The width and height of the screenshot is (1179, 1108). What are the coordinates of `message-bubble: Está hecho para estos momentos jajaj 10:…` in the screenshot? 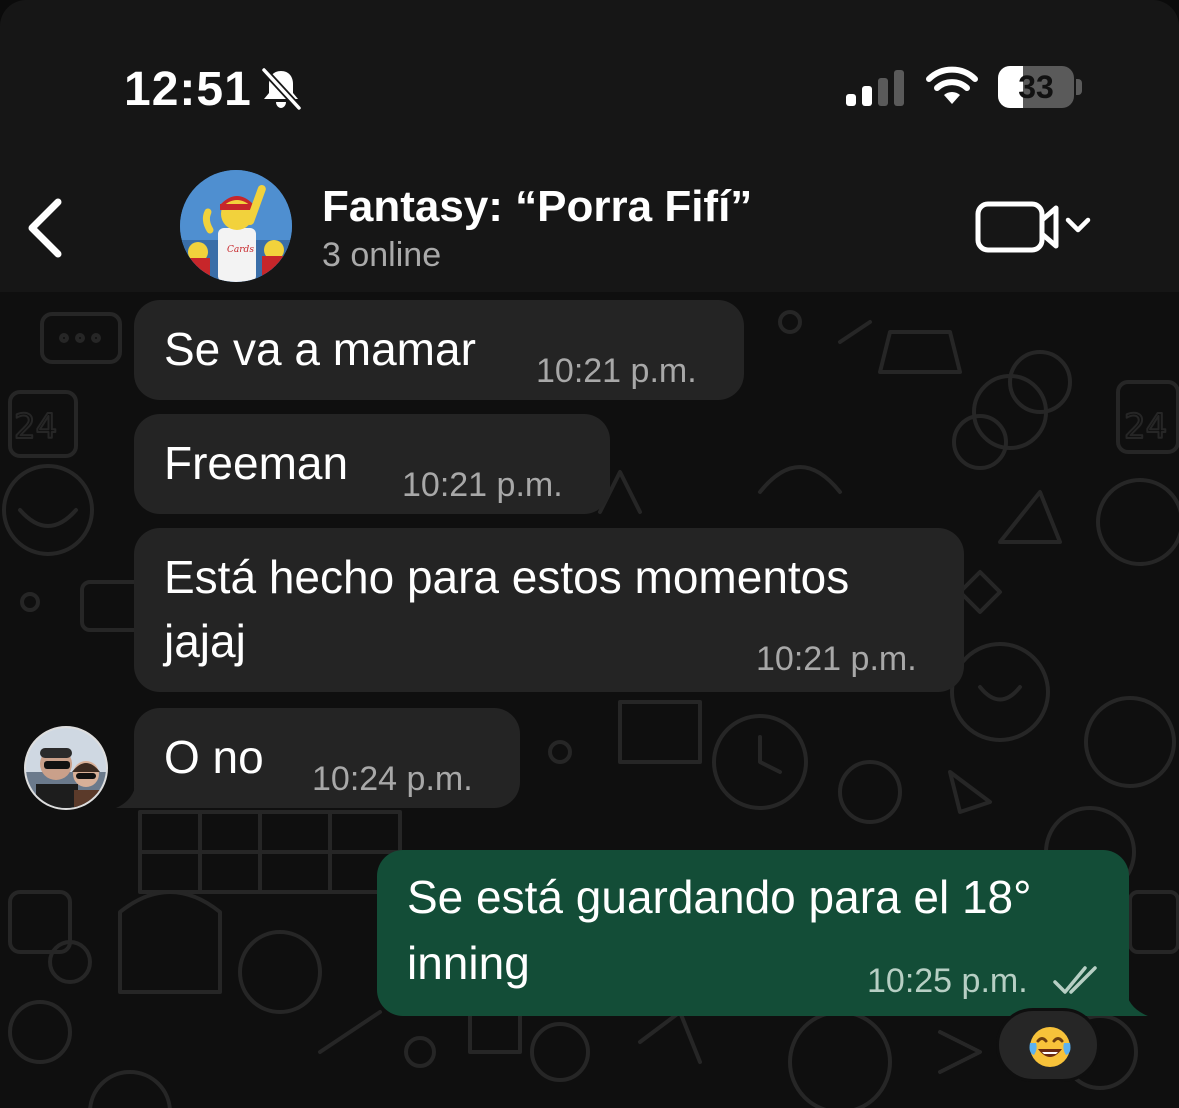 It's located at (549, 610).